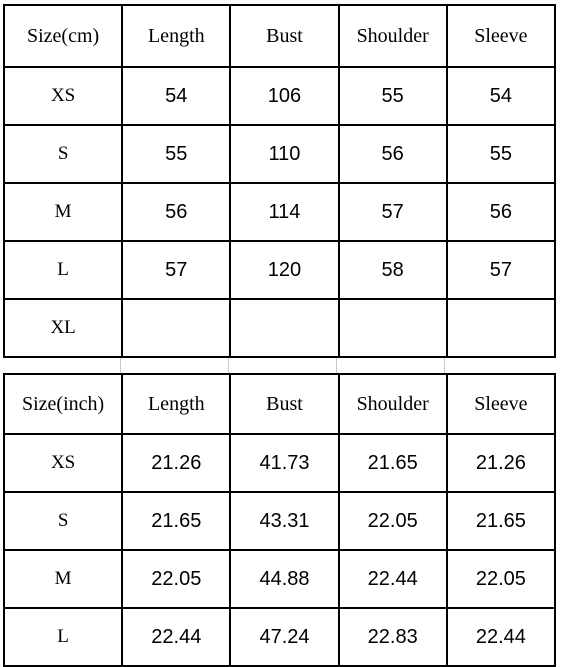 Image resolution: width=561 pixels, height=667 pixels. Describe the element at coordinates (176, 96) in the screenshot. I see `cell-length: 54` at that location.